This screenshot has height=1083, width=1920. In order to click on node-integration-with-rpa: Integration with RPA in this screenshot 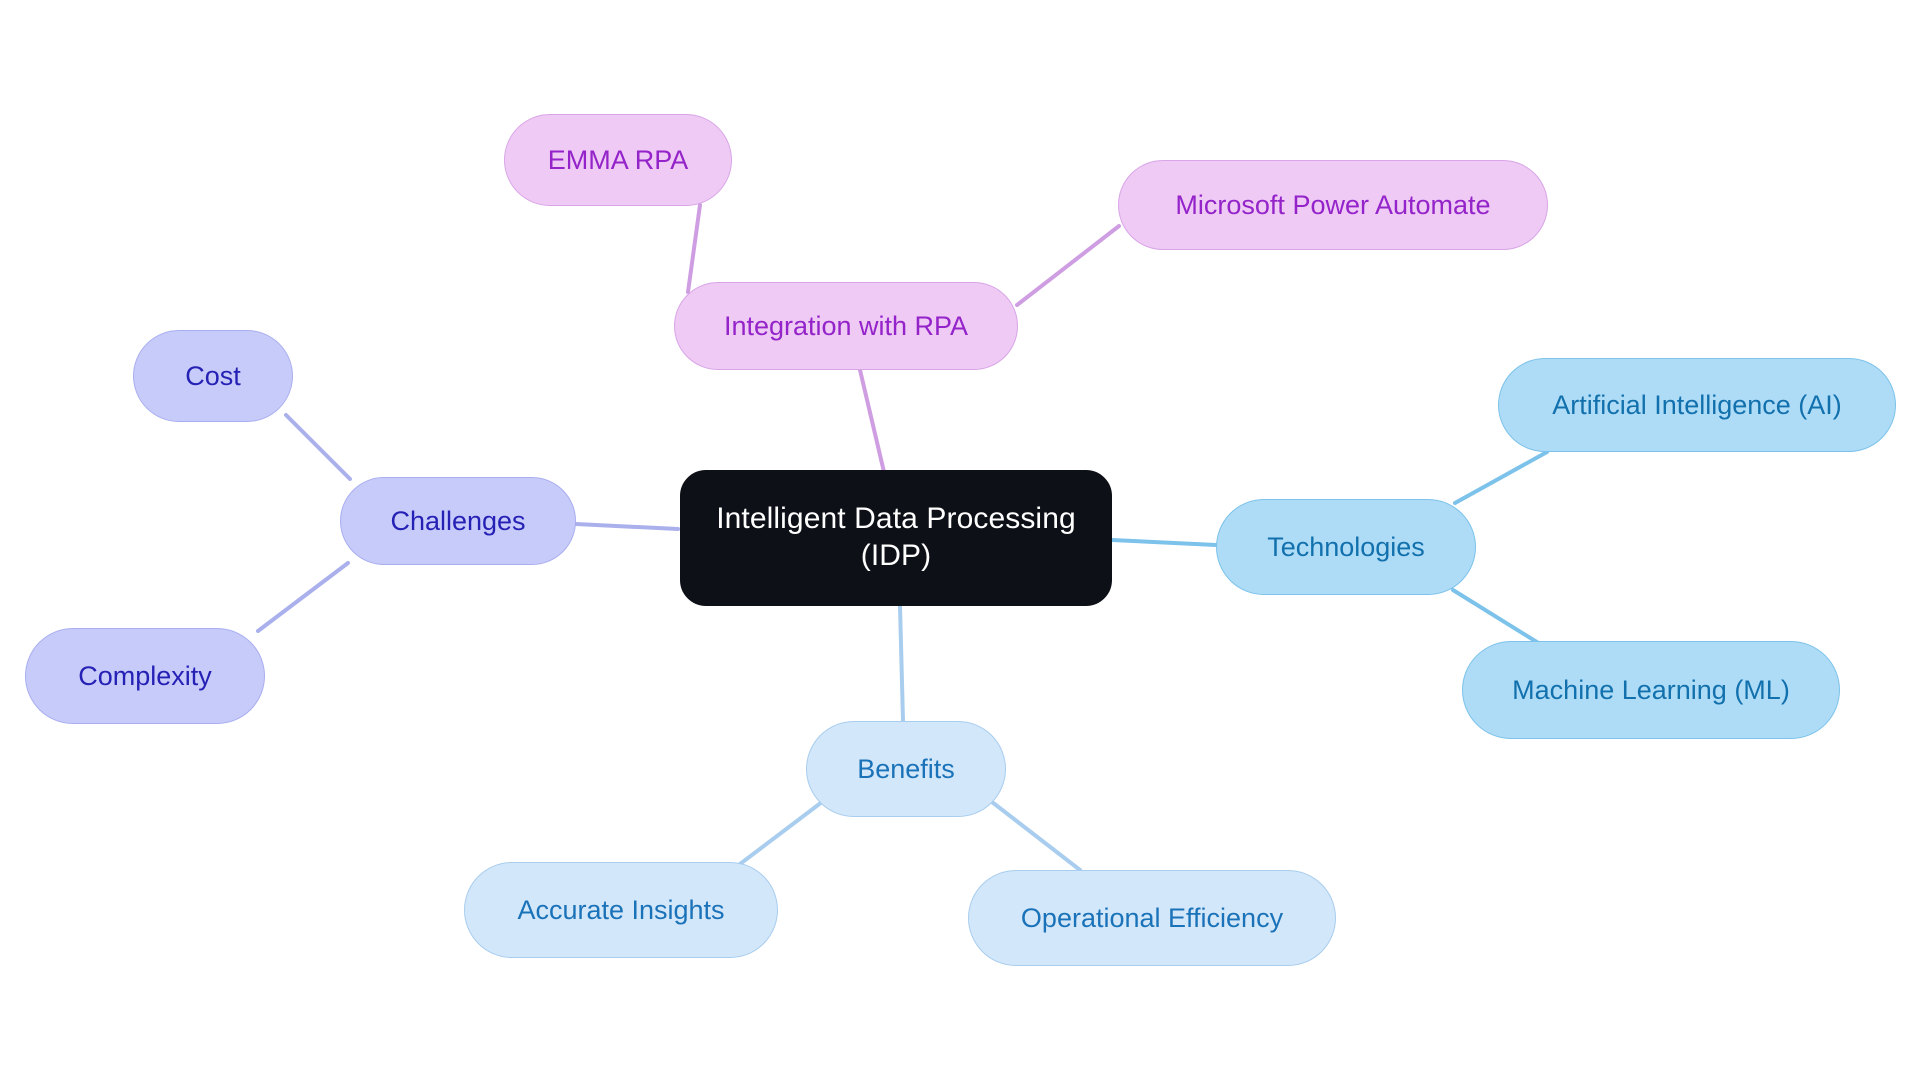, I will do `click(846, 326)`.